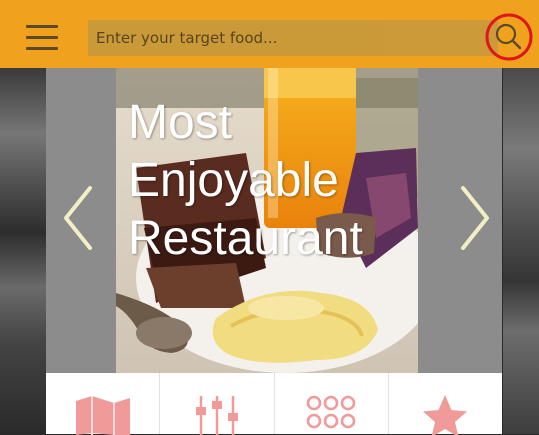  I want to click on feature-favorites-button, so click(445, 404).